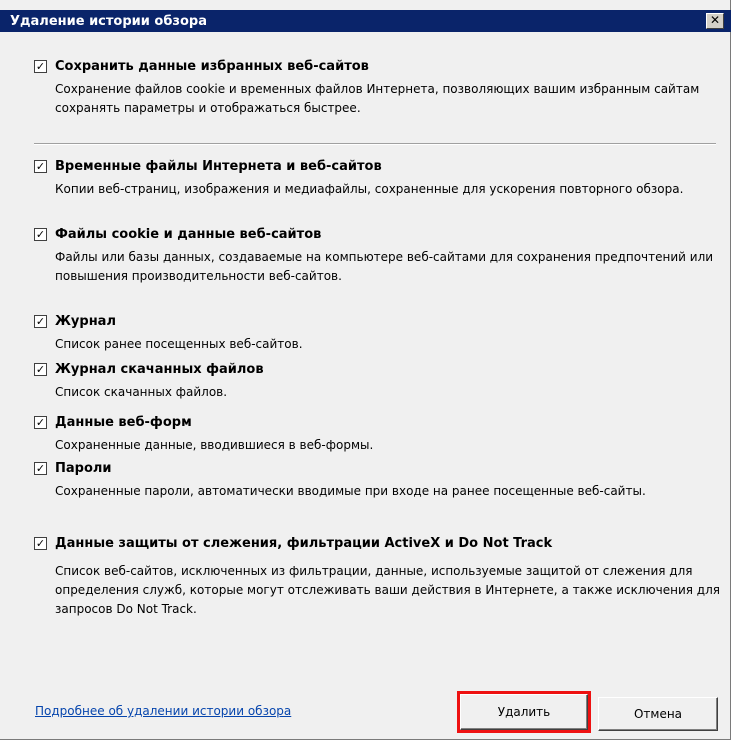 The width and height of the screenshot is (731, 740). What do you see at coordinates (40, 66) in the screenshot?
I see `checkbox-favorites-data: ✓` at bounding box center [40, 66].